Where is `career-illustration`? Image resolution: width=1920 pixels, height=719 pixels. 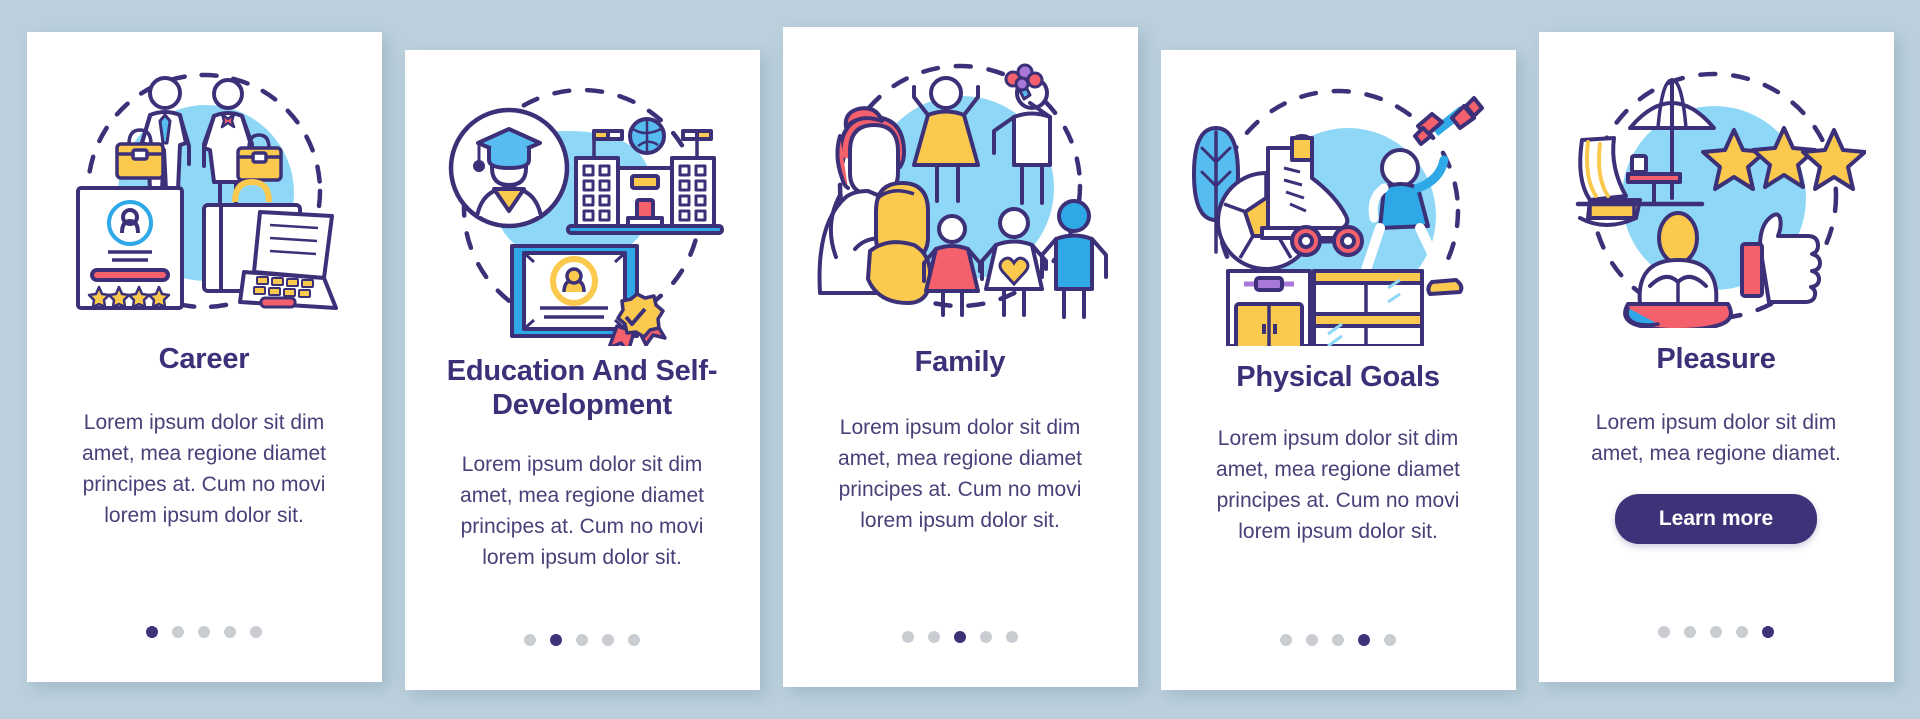 career-illustration is located at coordinates (204, 193).